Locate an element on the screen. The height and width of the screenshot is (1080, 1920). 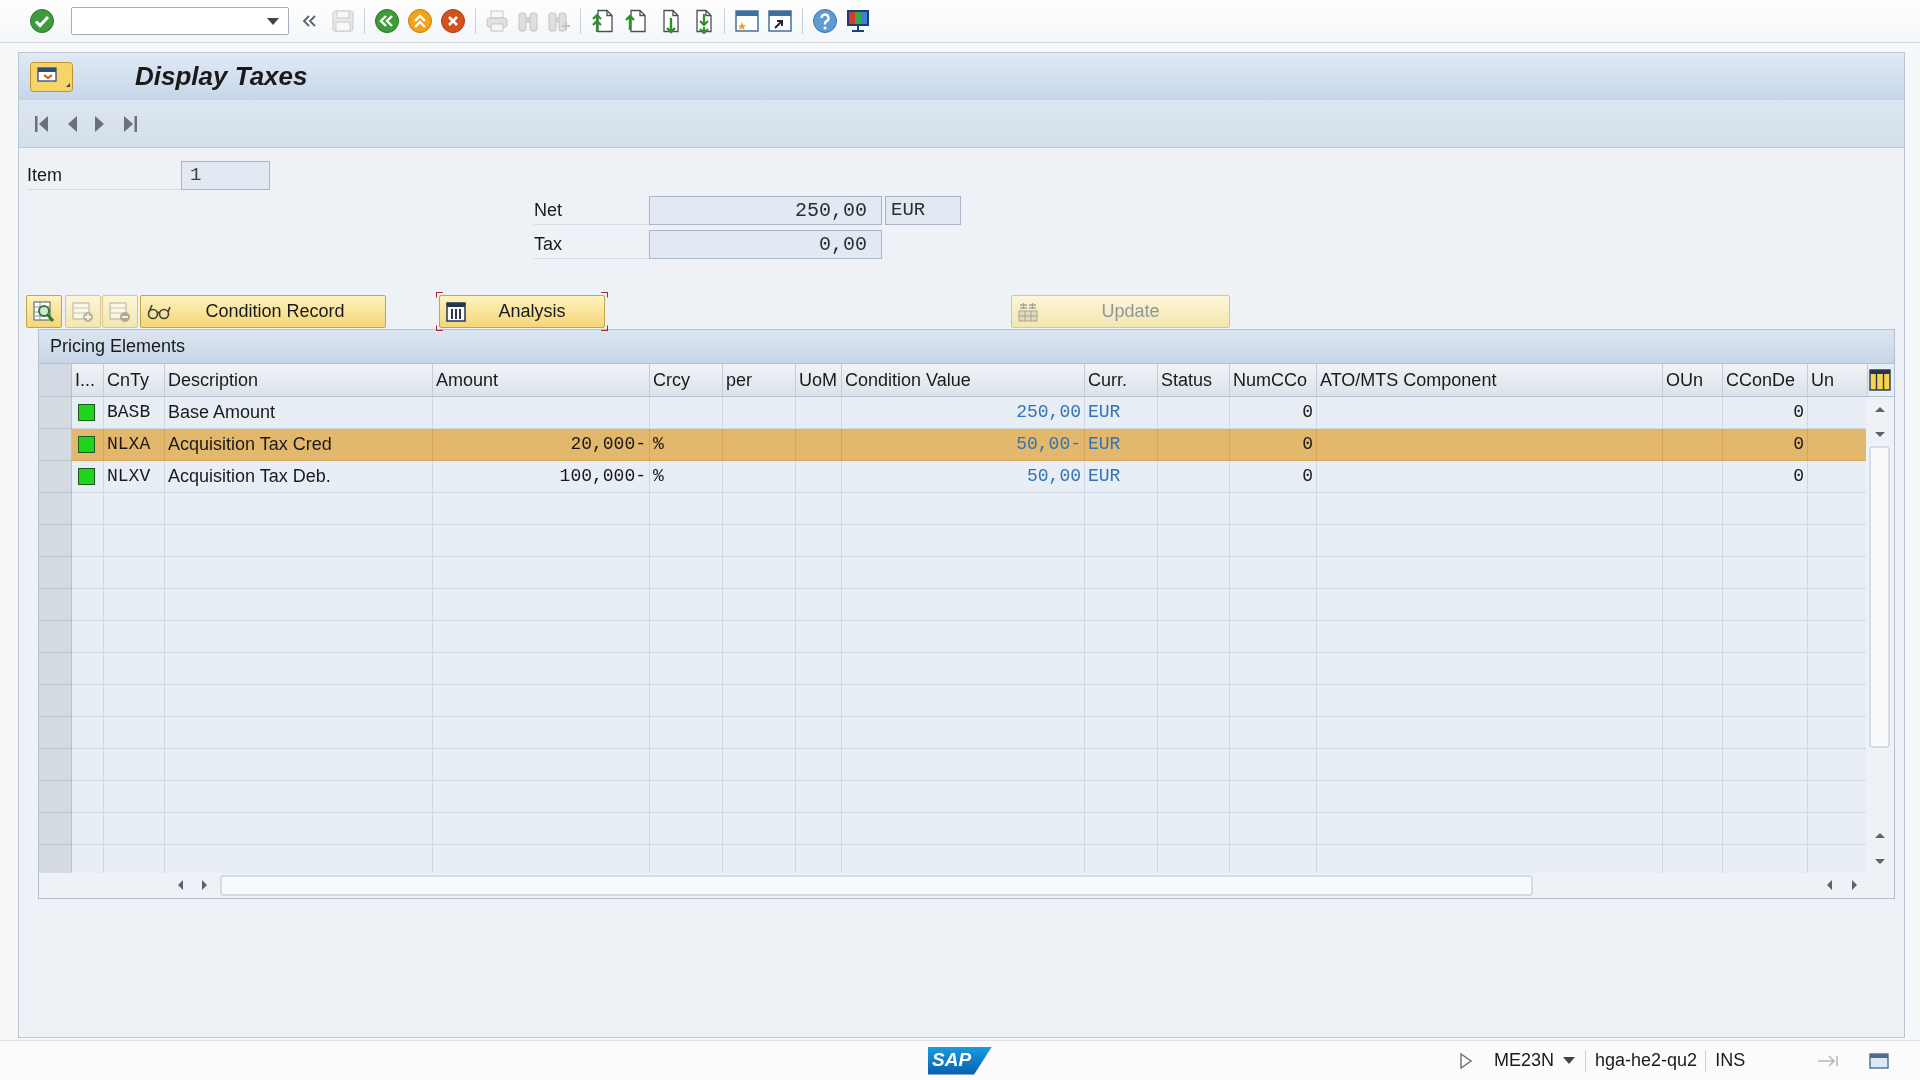
window-tile-icon is located at coordinates (51, 76).